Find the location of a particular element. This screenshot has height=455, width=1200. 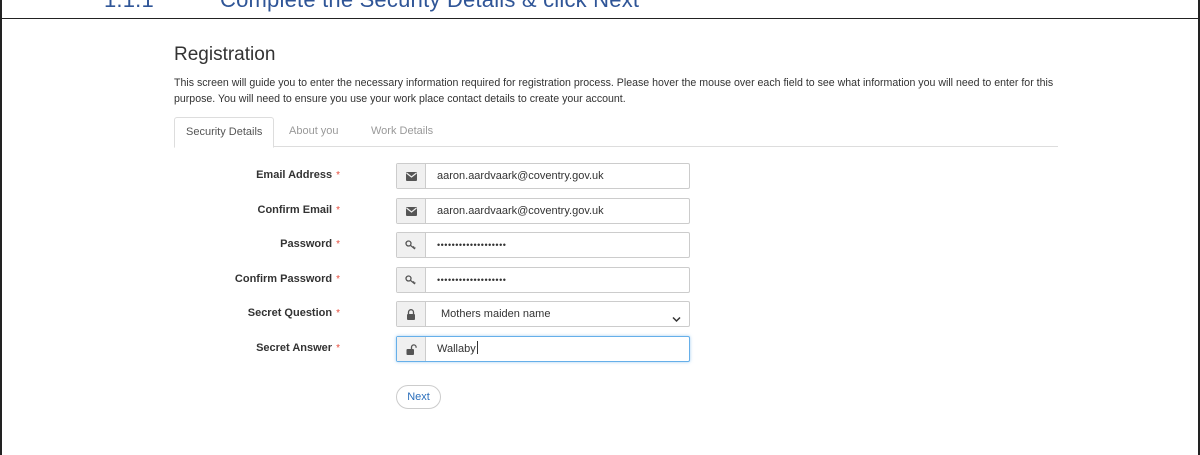

email-input-group: aaron.aardvaark@coventry.gov.uk is located at coordinates (543, 176).